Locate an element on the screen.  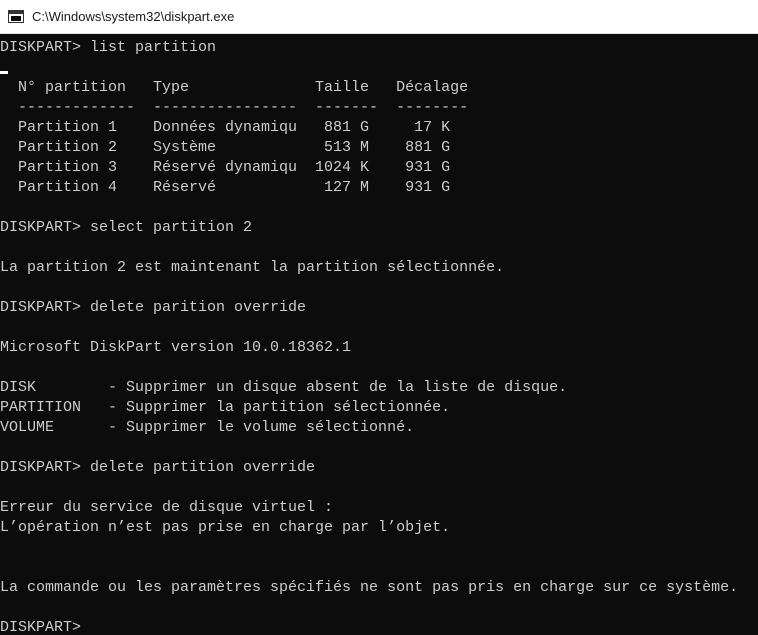
console-line: Erreur du service de disque virtuel : is located at coordinates (167, 507).